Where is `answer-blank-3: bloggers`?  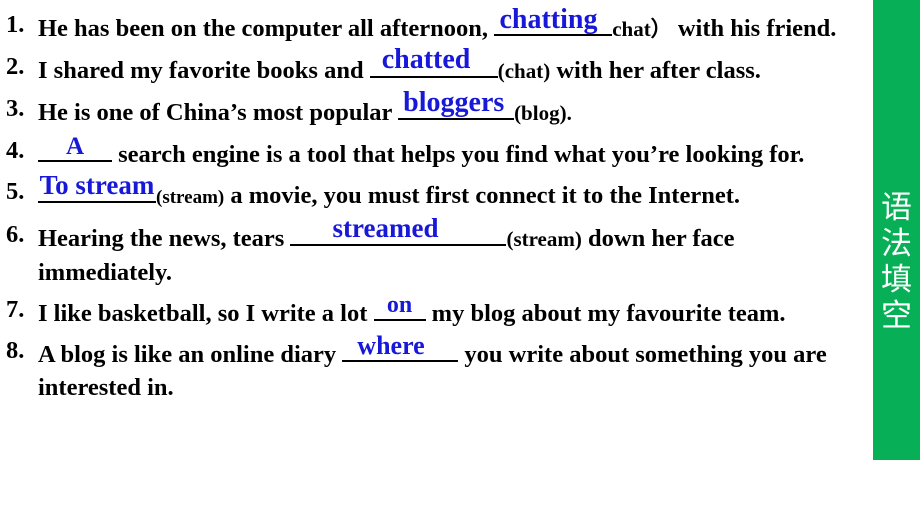
answer-blank-3: bloggers is located at coordinates (456, 103).